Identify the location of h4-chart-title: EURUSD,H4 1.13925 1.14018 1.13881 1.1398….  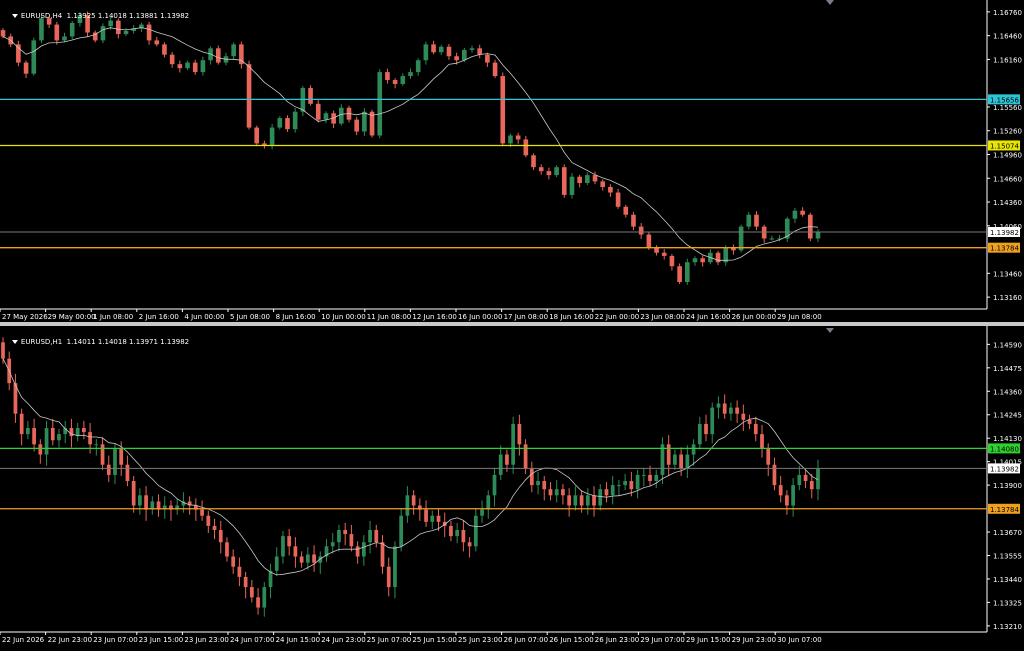
(96, 16).